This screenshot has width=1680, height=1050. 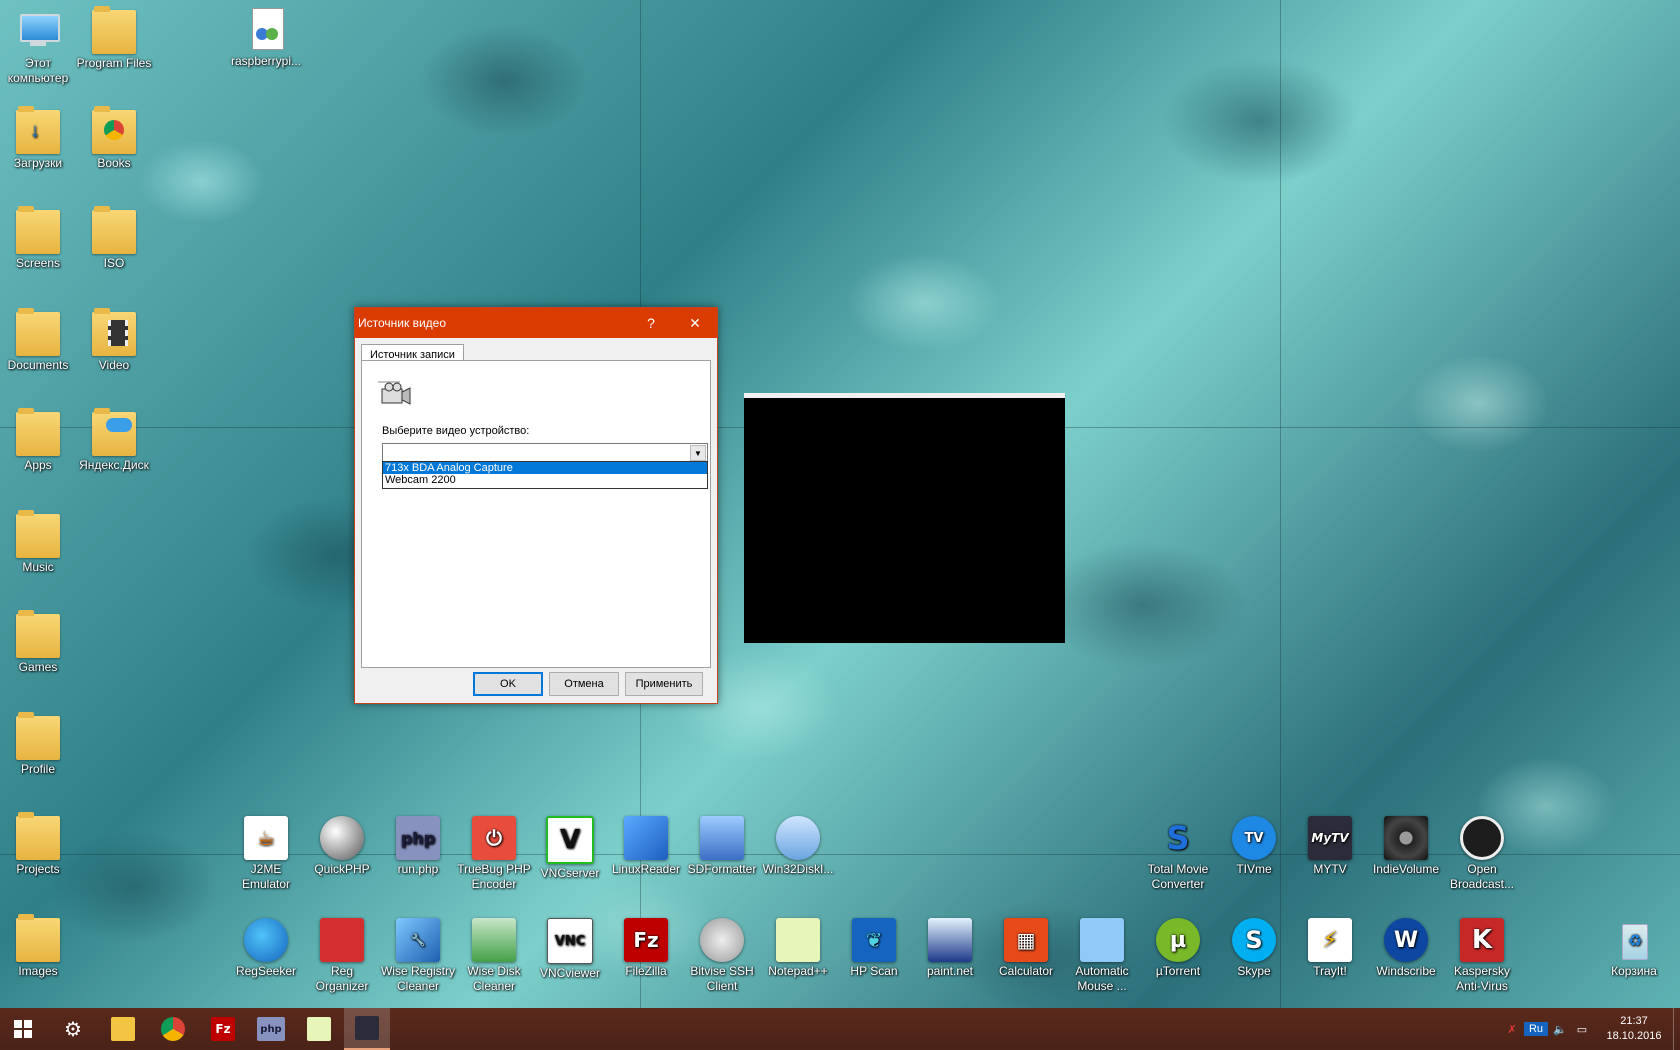 I want to click on desktop-icon-yandex-disk: Яндекс.Диск, so click(x=114, y=440).